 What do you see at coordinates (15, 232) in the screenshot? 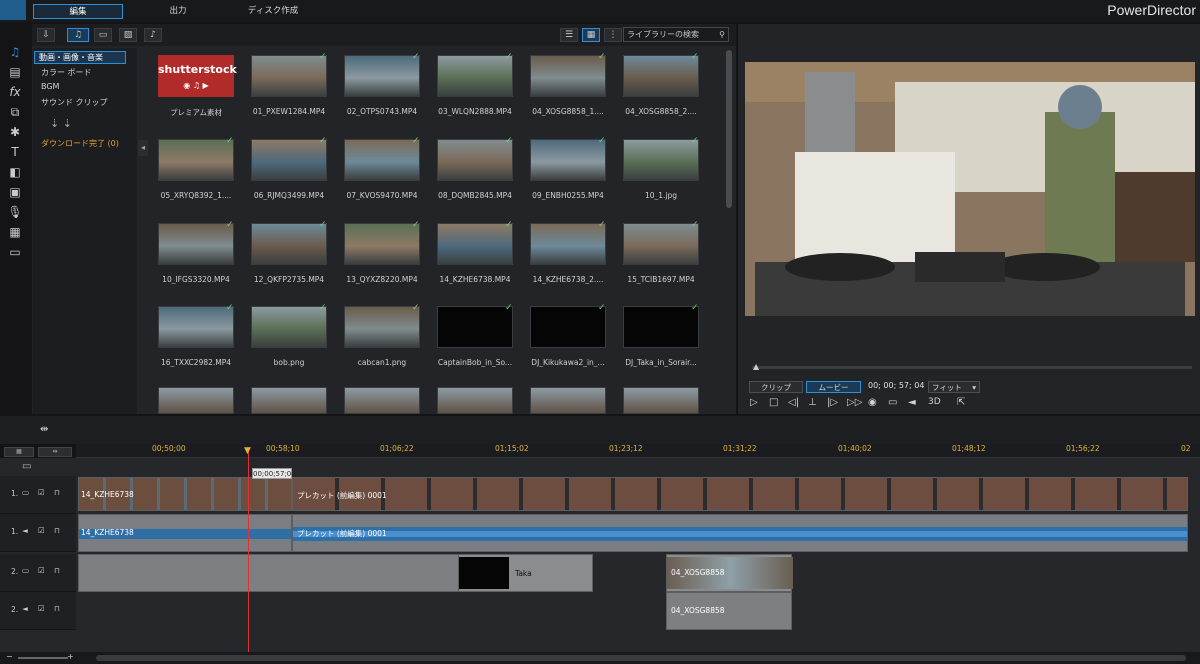
I see `chapter-icon: ▦` at bounding box center [15, 232].